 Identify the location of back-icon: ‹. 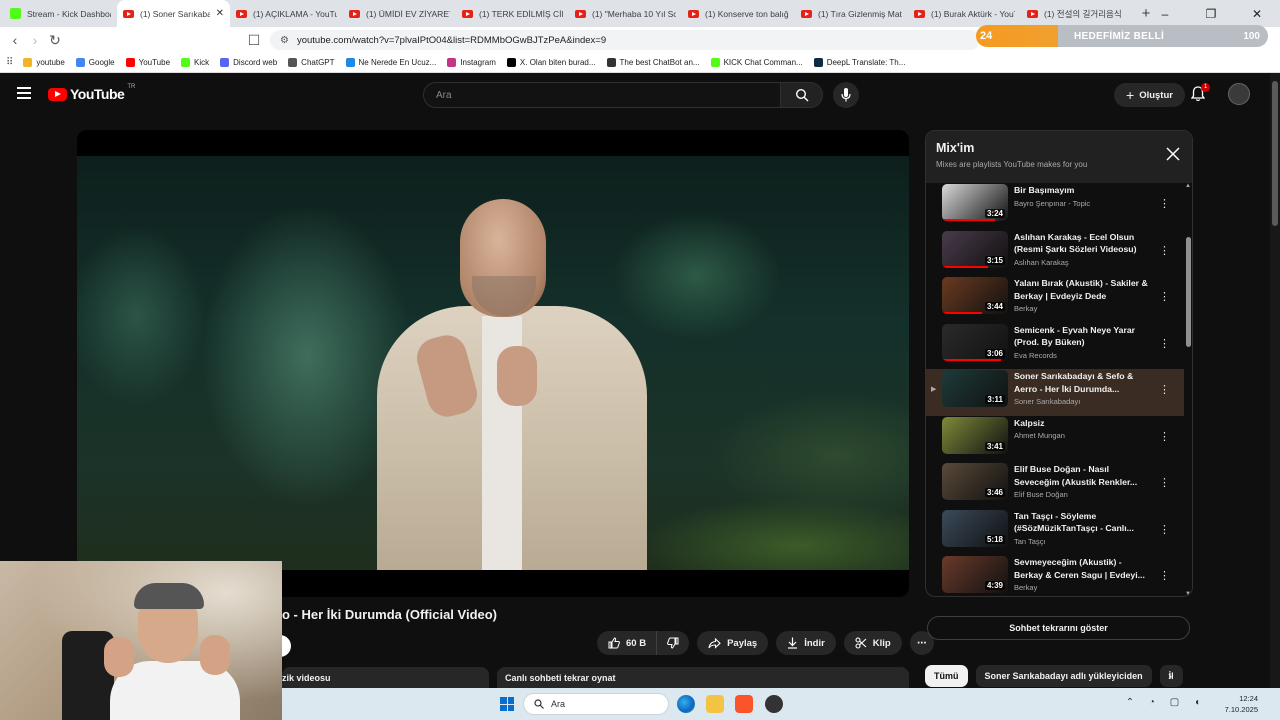
(15, 40).